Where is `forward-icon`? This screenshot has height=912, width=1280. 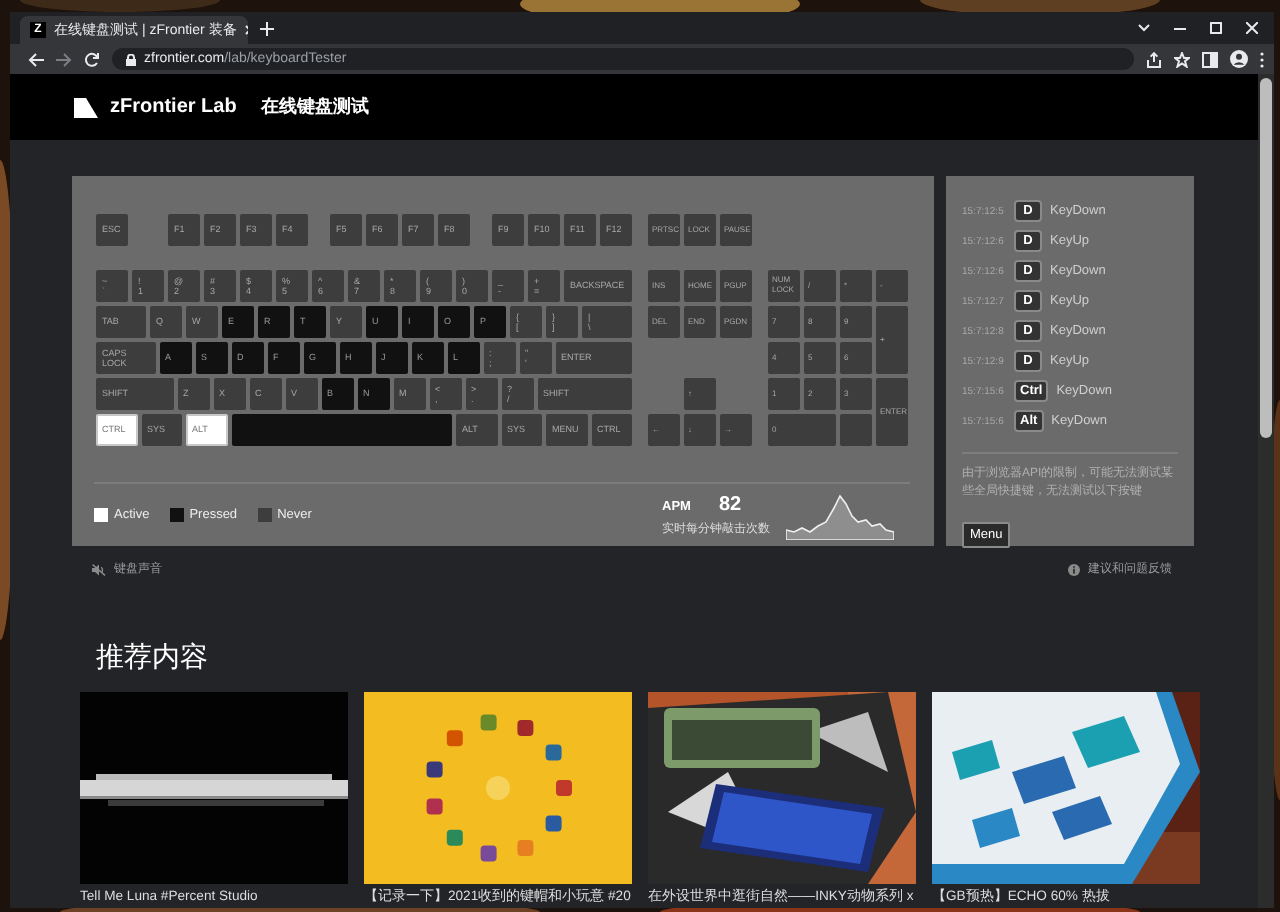 forward-icon is located at coordinates (64, 59).